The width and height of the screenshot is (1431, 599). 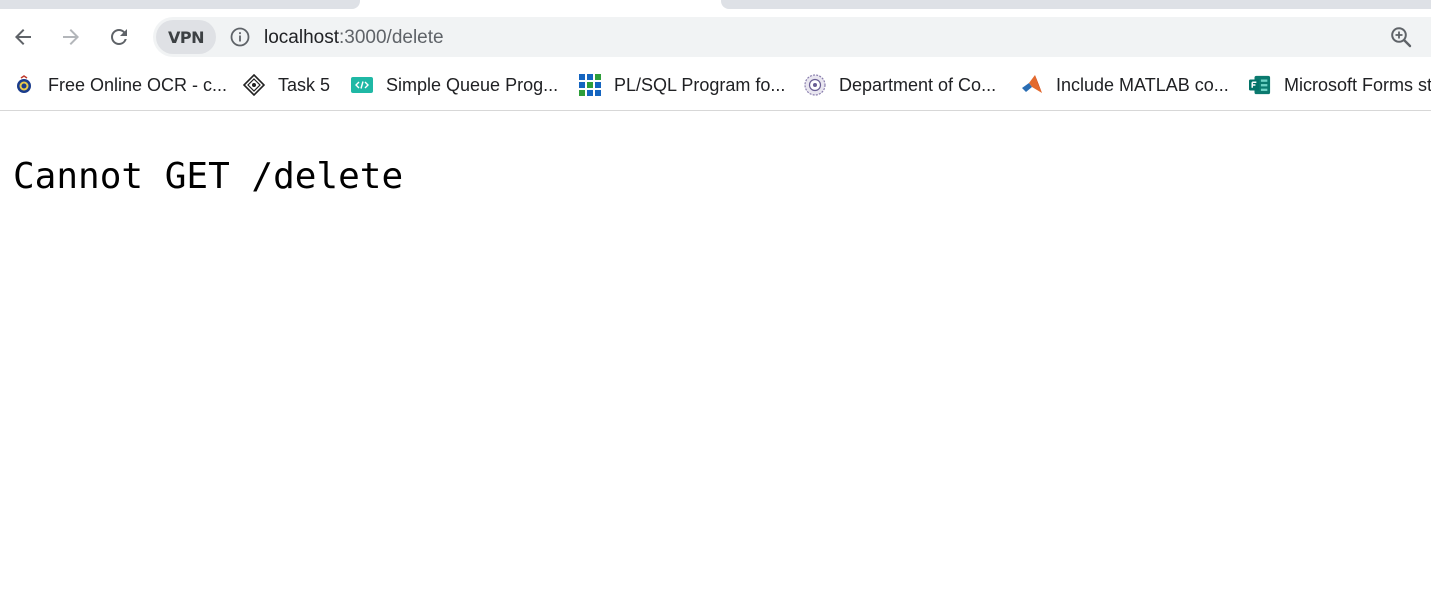 What do you see at coordinates (815, 85) in the screenshot?
I see `emblem-seal-icon` at bounding box center [815, 85].